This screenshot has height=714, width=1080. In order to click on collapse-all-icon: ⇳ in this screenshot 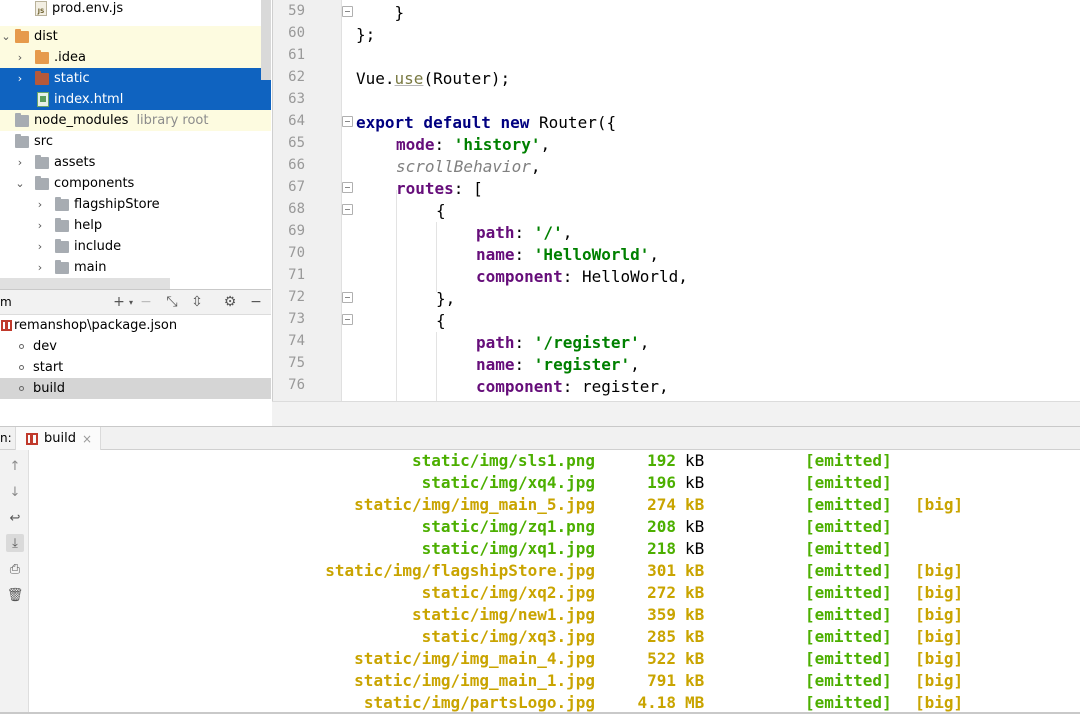, I will do `click(197, 302)`.